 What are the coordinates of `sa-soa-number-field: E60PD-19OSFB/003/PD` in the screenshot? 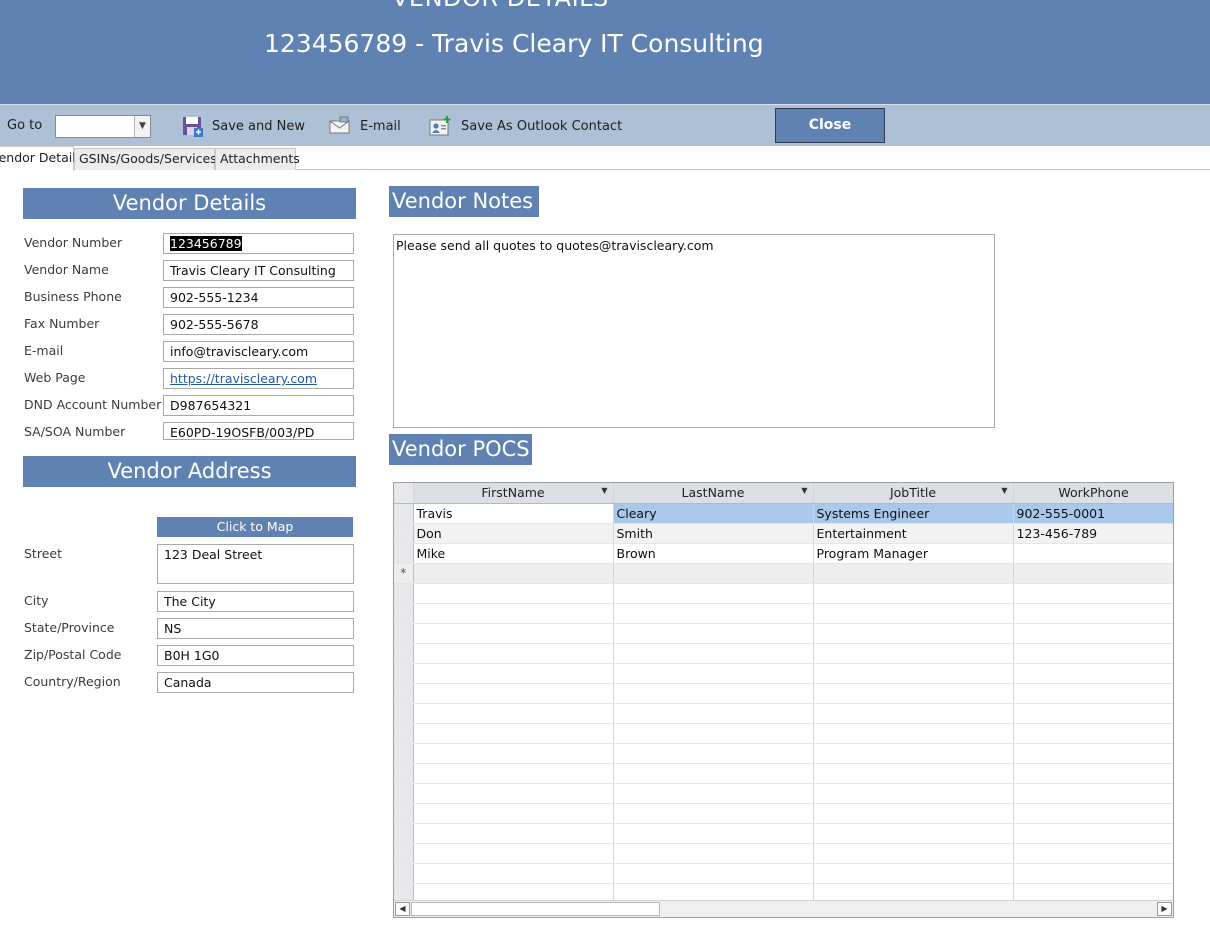 It's located at (258, 431).